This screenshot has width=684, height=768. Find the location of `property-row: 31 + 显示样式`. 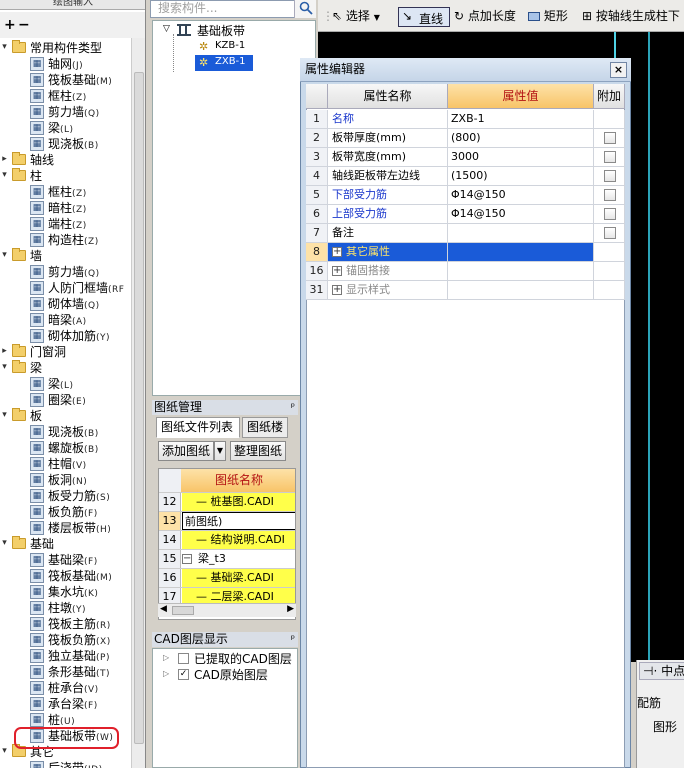

property-row: 31 + 显示样式 is located at coordinates (465, 290).